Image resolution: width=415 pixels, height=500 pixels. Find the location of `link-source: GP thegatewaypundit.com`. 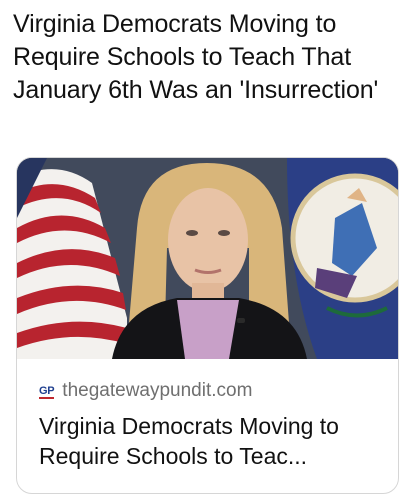

link-source: GP thegatewaypundit.com is located at coordinates (145, 391).